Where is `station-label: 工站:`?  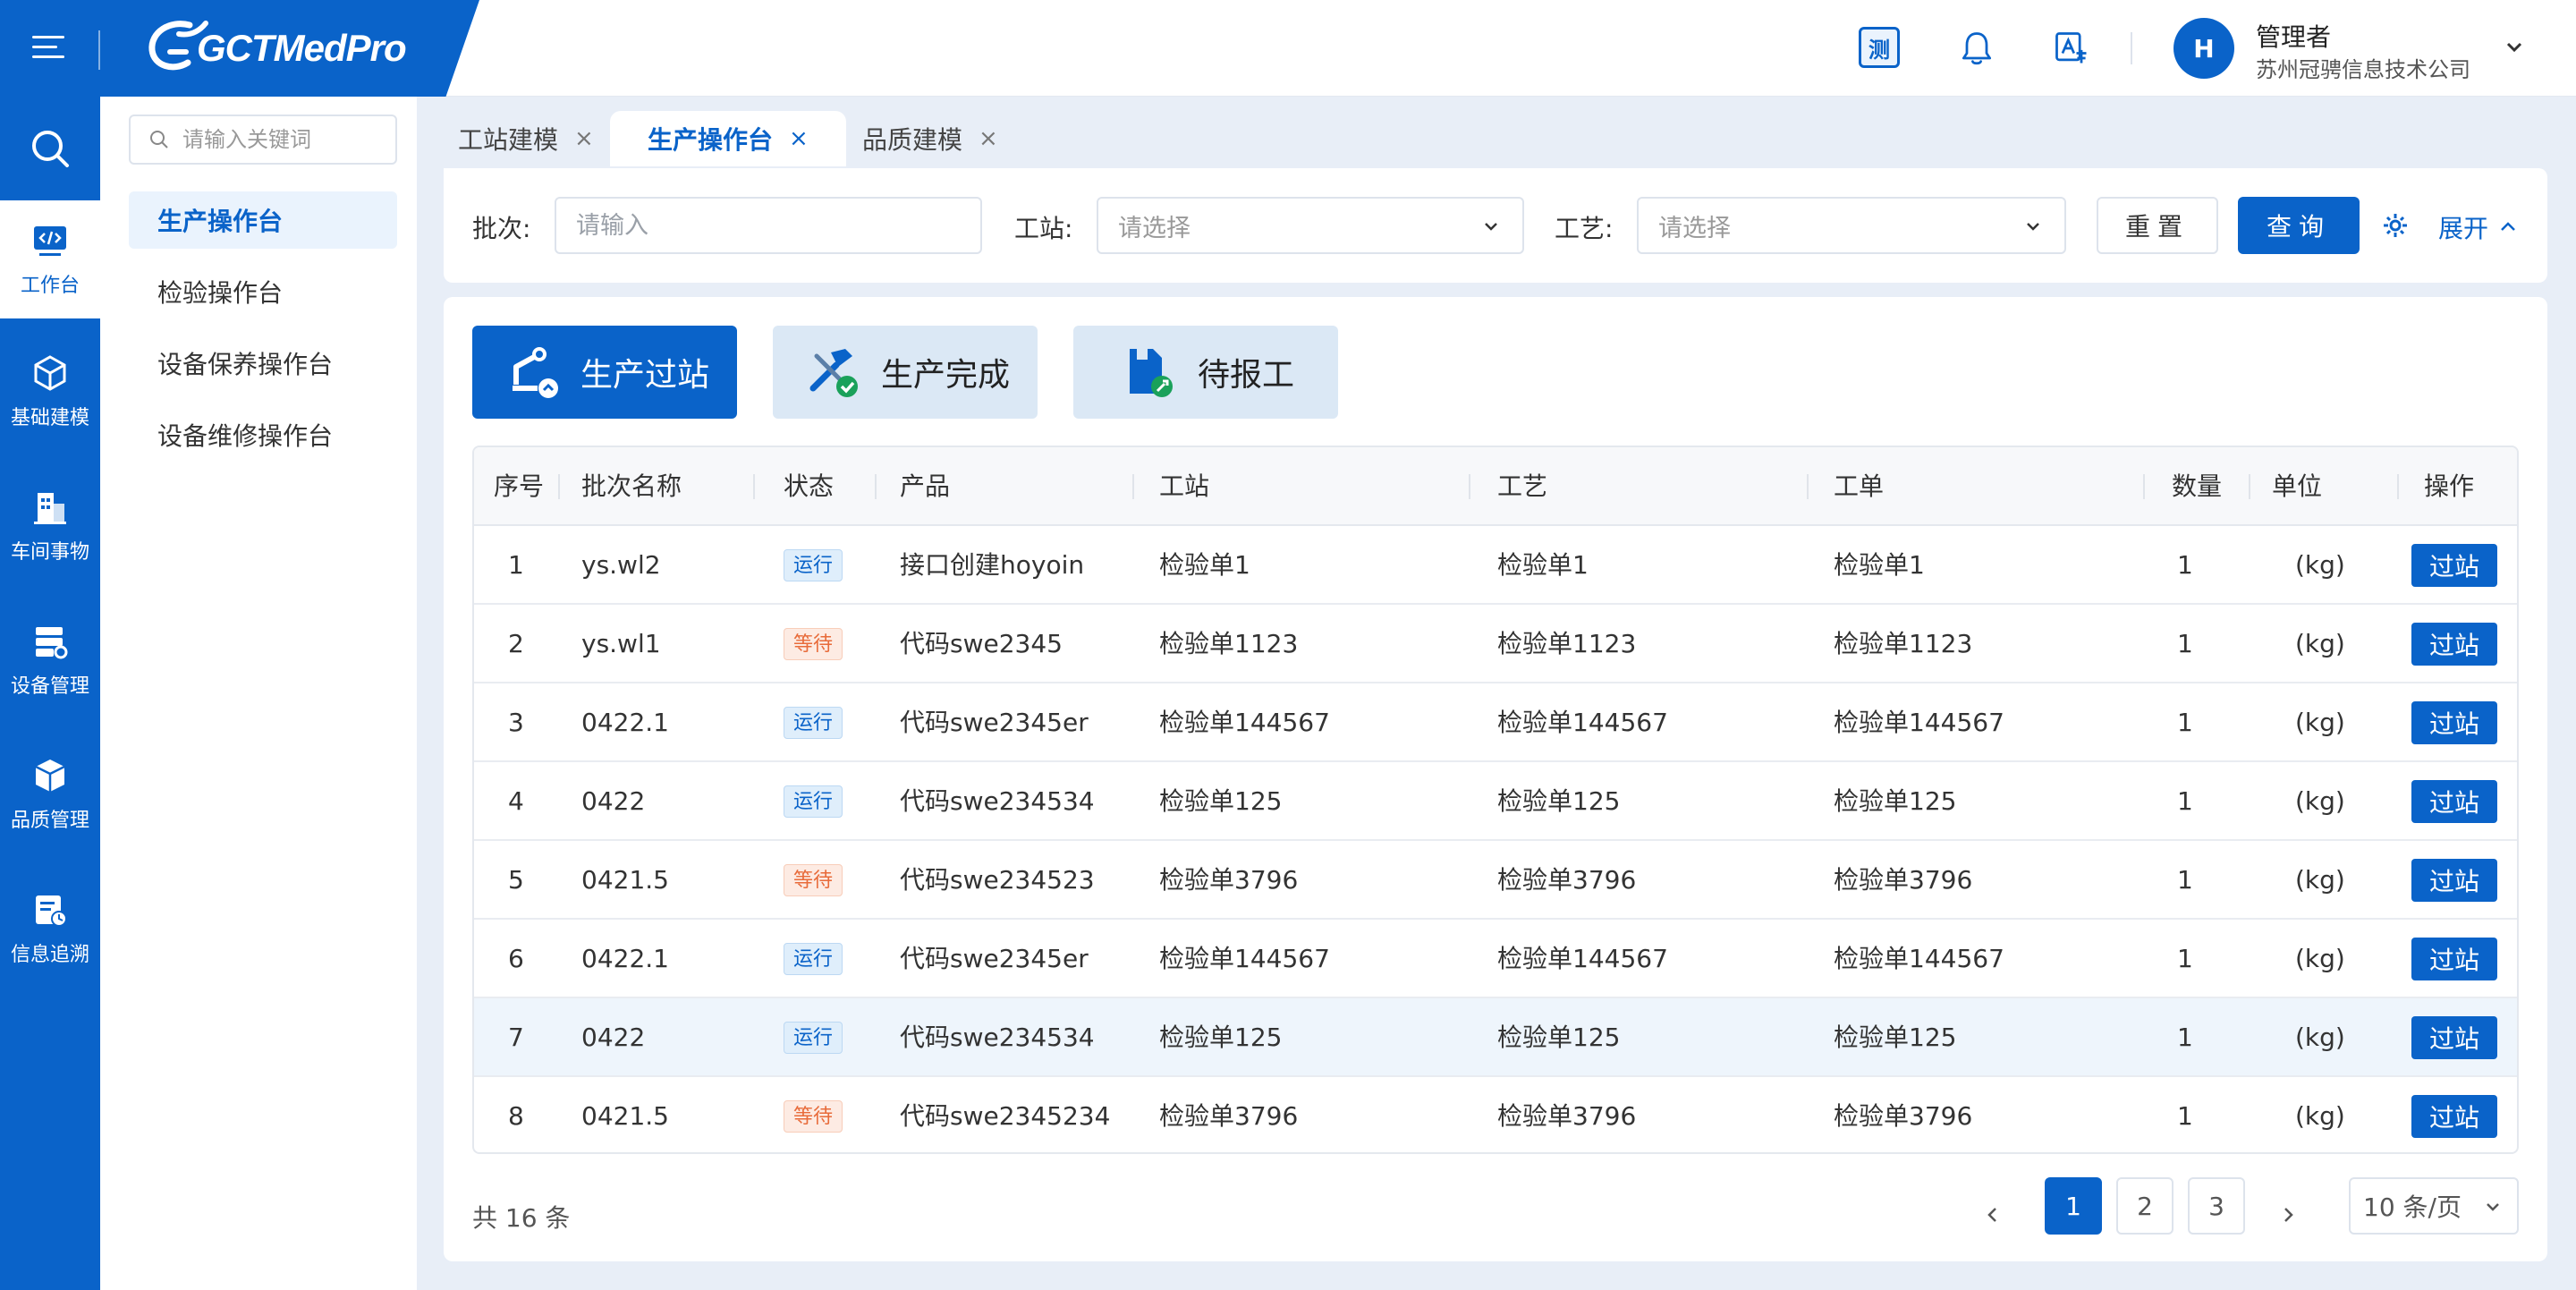 station-label: 工站: is located at coordinates (1043, 228).